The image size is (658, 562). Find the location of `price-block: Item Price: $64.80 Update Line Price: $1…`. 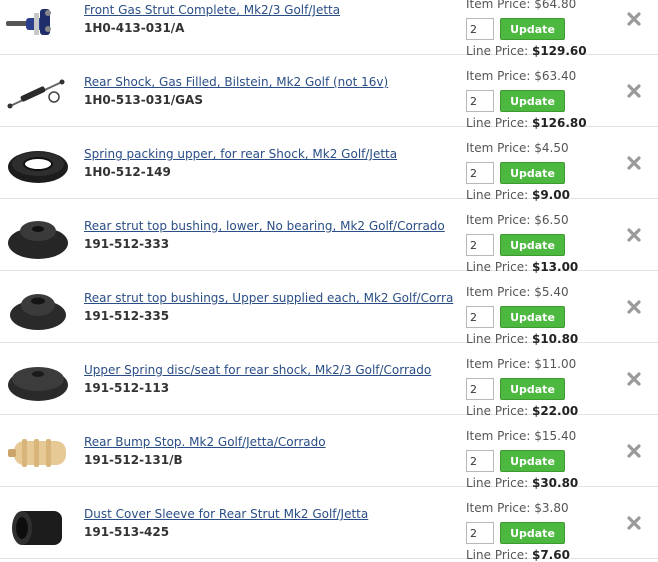

price-block: Item Price: $64.80 Update Line Price: $1… is located at coordinates (536, 29).